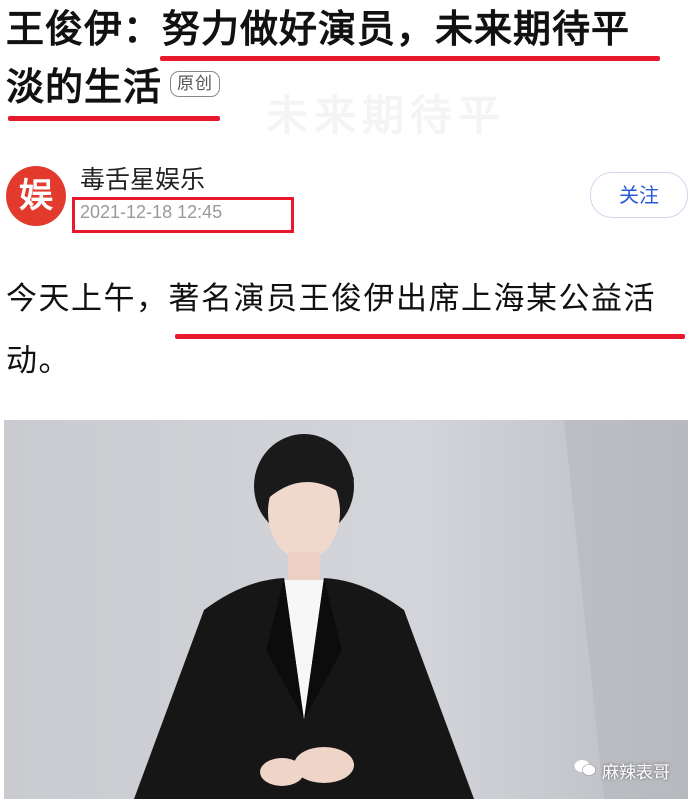 The width and height of the screenshot is (688, 799). Describe the element at coordinates (636, 773) in the screenshot. I see `watermark-text: 麻辣表哥` at that location.